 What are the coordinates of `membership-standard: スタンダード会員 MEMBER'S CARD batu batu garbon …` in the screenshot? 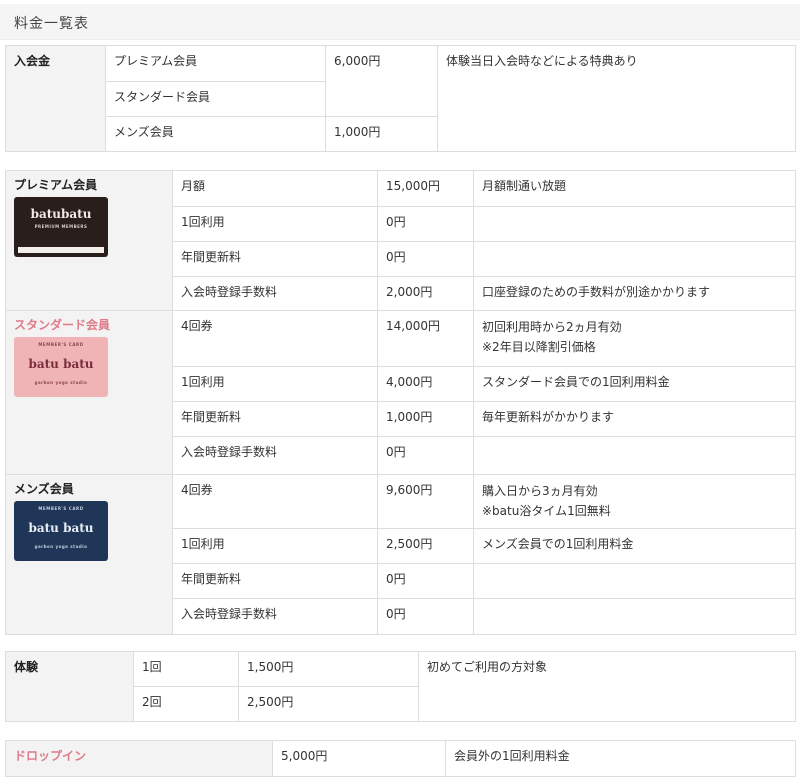 It's located at (89, 392).